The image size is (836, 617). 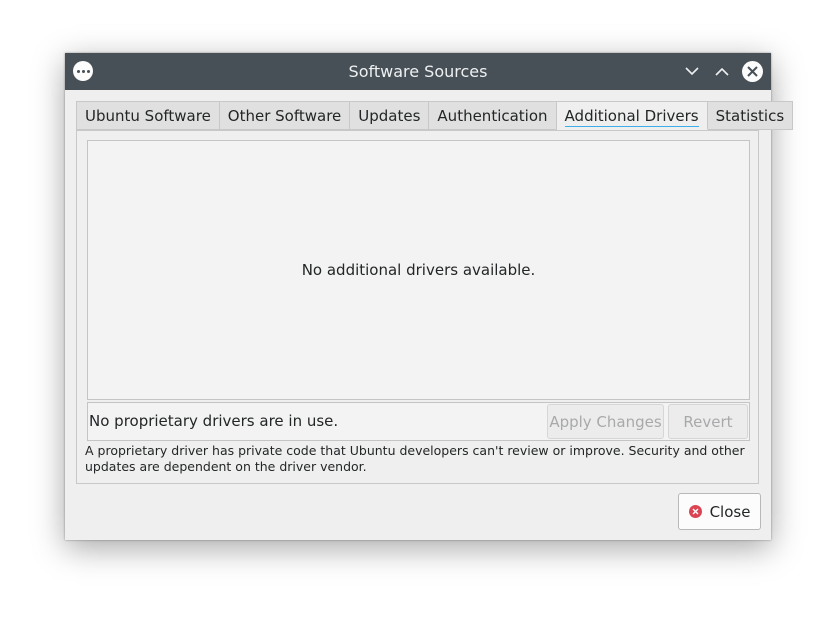 What do you see at coordinates (692, 71) in the screenshot?
I see `chevron-down-icon` at bounding box center [692, 71].